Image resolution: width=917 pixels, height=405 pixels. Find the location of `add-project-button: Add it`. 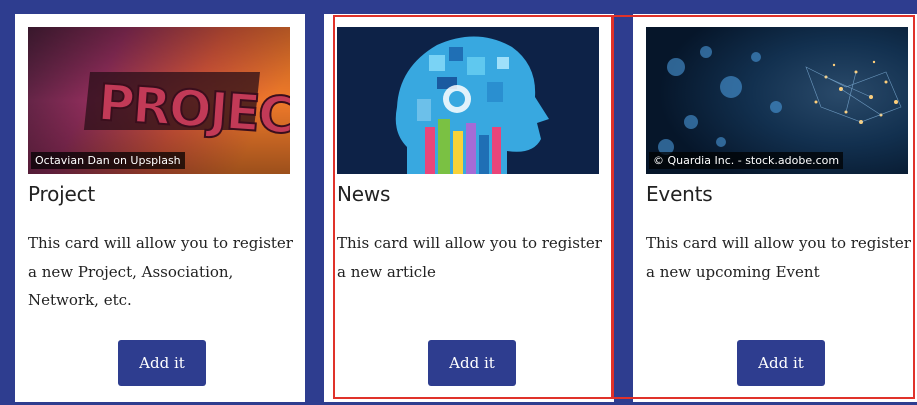

add-project-button: Add it is located at coordinates (162, 363).